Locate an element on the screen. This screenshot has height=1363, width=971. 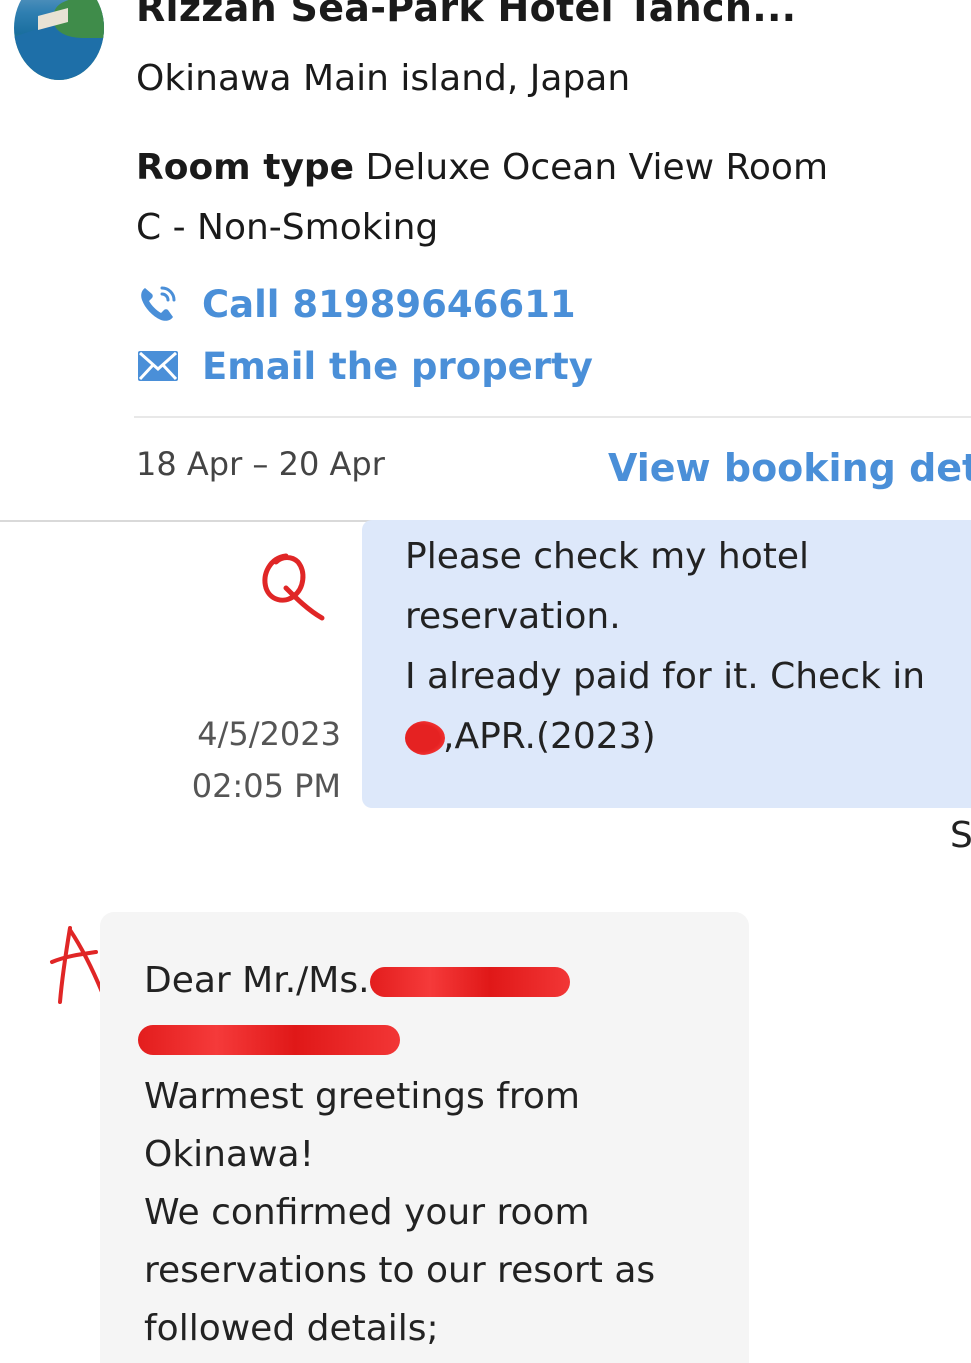
email-label: Email the property is located at coordinates (397, 366).